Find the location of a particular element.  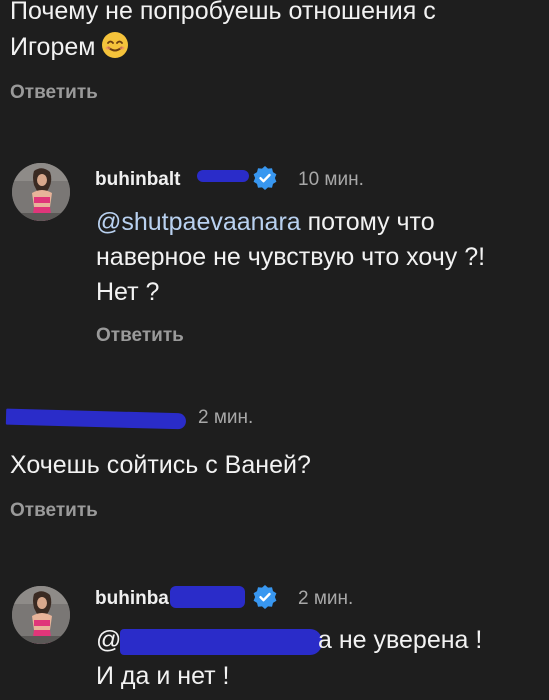

smiling-face-icon is located at coordinates (115, 49).